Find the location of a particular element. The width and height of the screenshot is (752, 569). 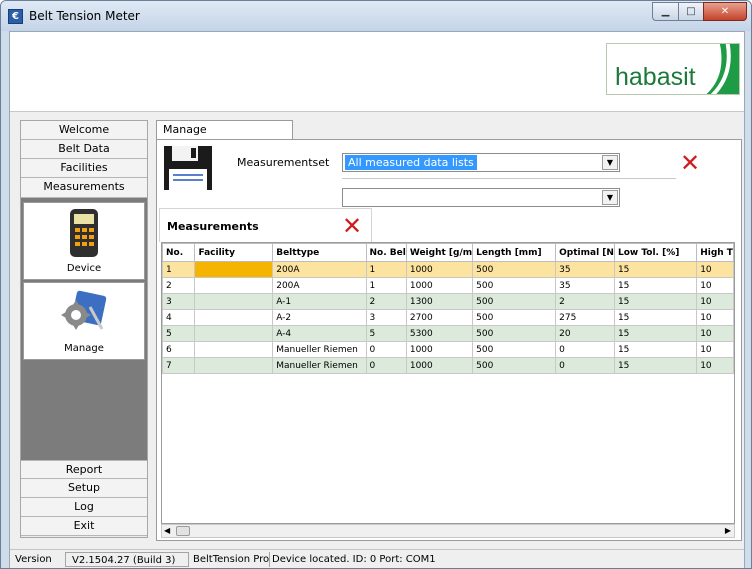

nav-setup: Setup is located at coordinates (84, 488).